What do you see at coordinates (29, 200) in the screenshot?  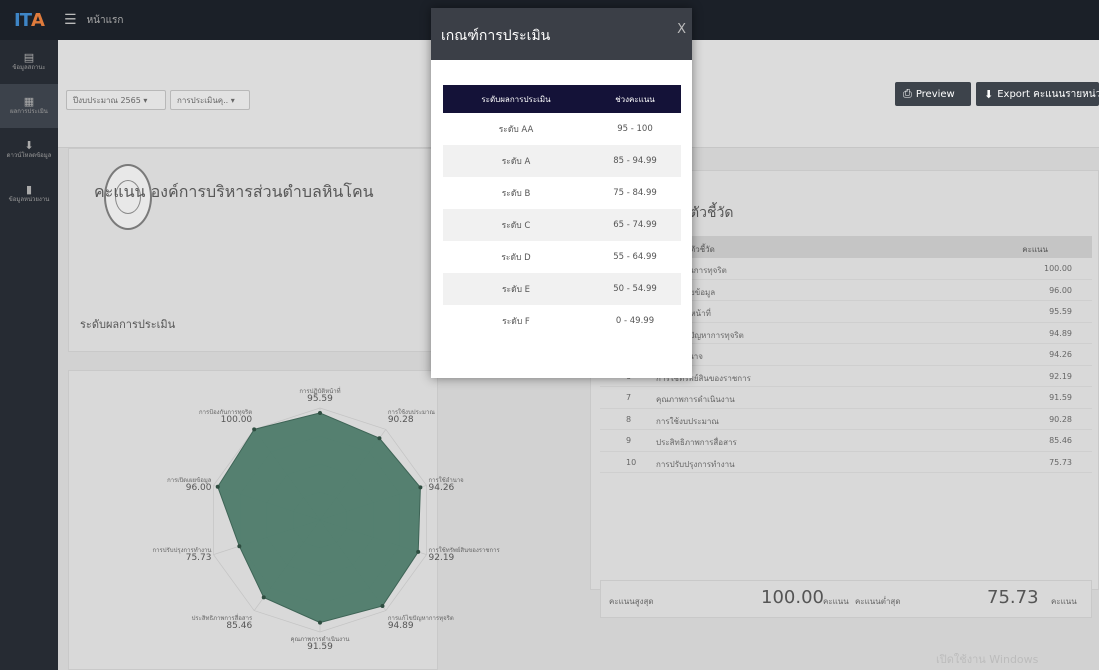 I see `sidebar-item-label: ข้อมูลหน่วยงาน` at bounding box center [29, 200].